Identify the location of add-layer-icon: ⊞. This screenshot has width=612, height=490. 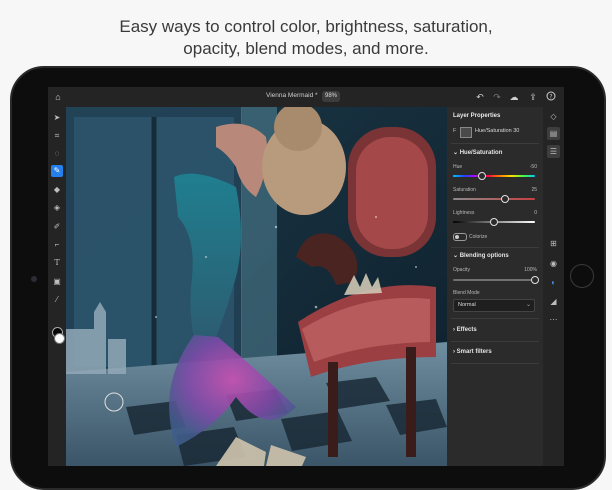
(553, 243).